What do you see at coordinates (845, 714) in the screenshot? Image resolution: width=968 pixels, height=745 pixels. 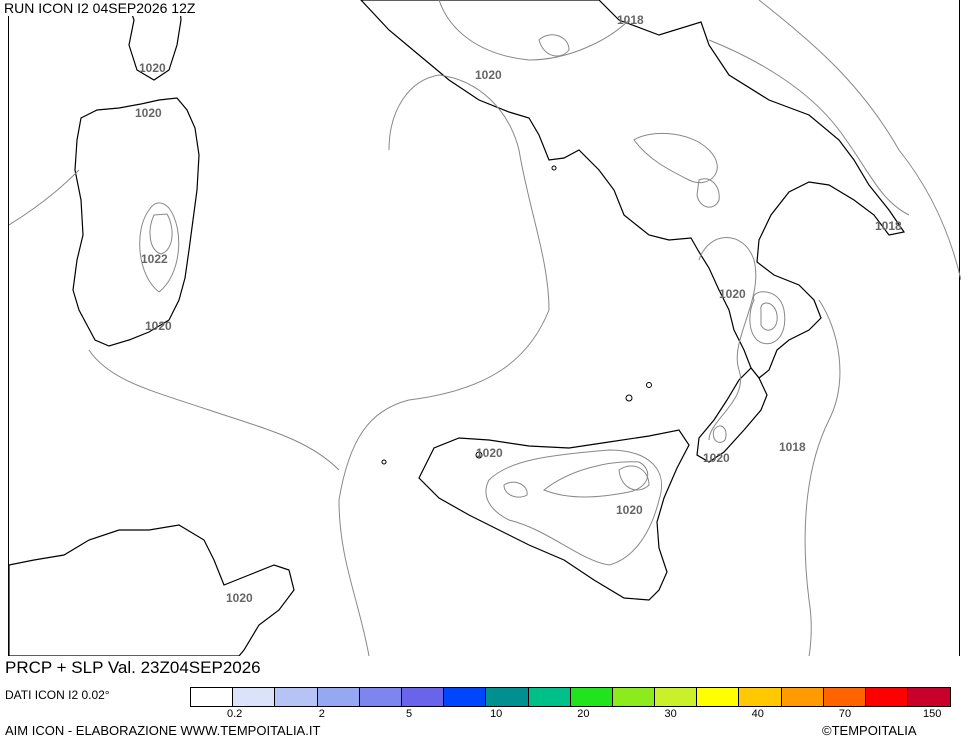 I see `legend-tick-label: 70` at bounding box center [845, 714].